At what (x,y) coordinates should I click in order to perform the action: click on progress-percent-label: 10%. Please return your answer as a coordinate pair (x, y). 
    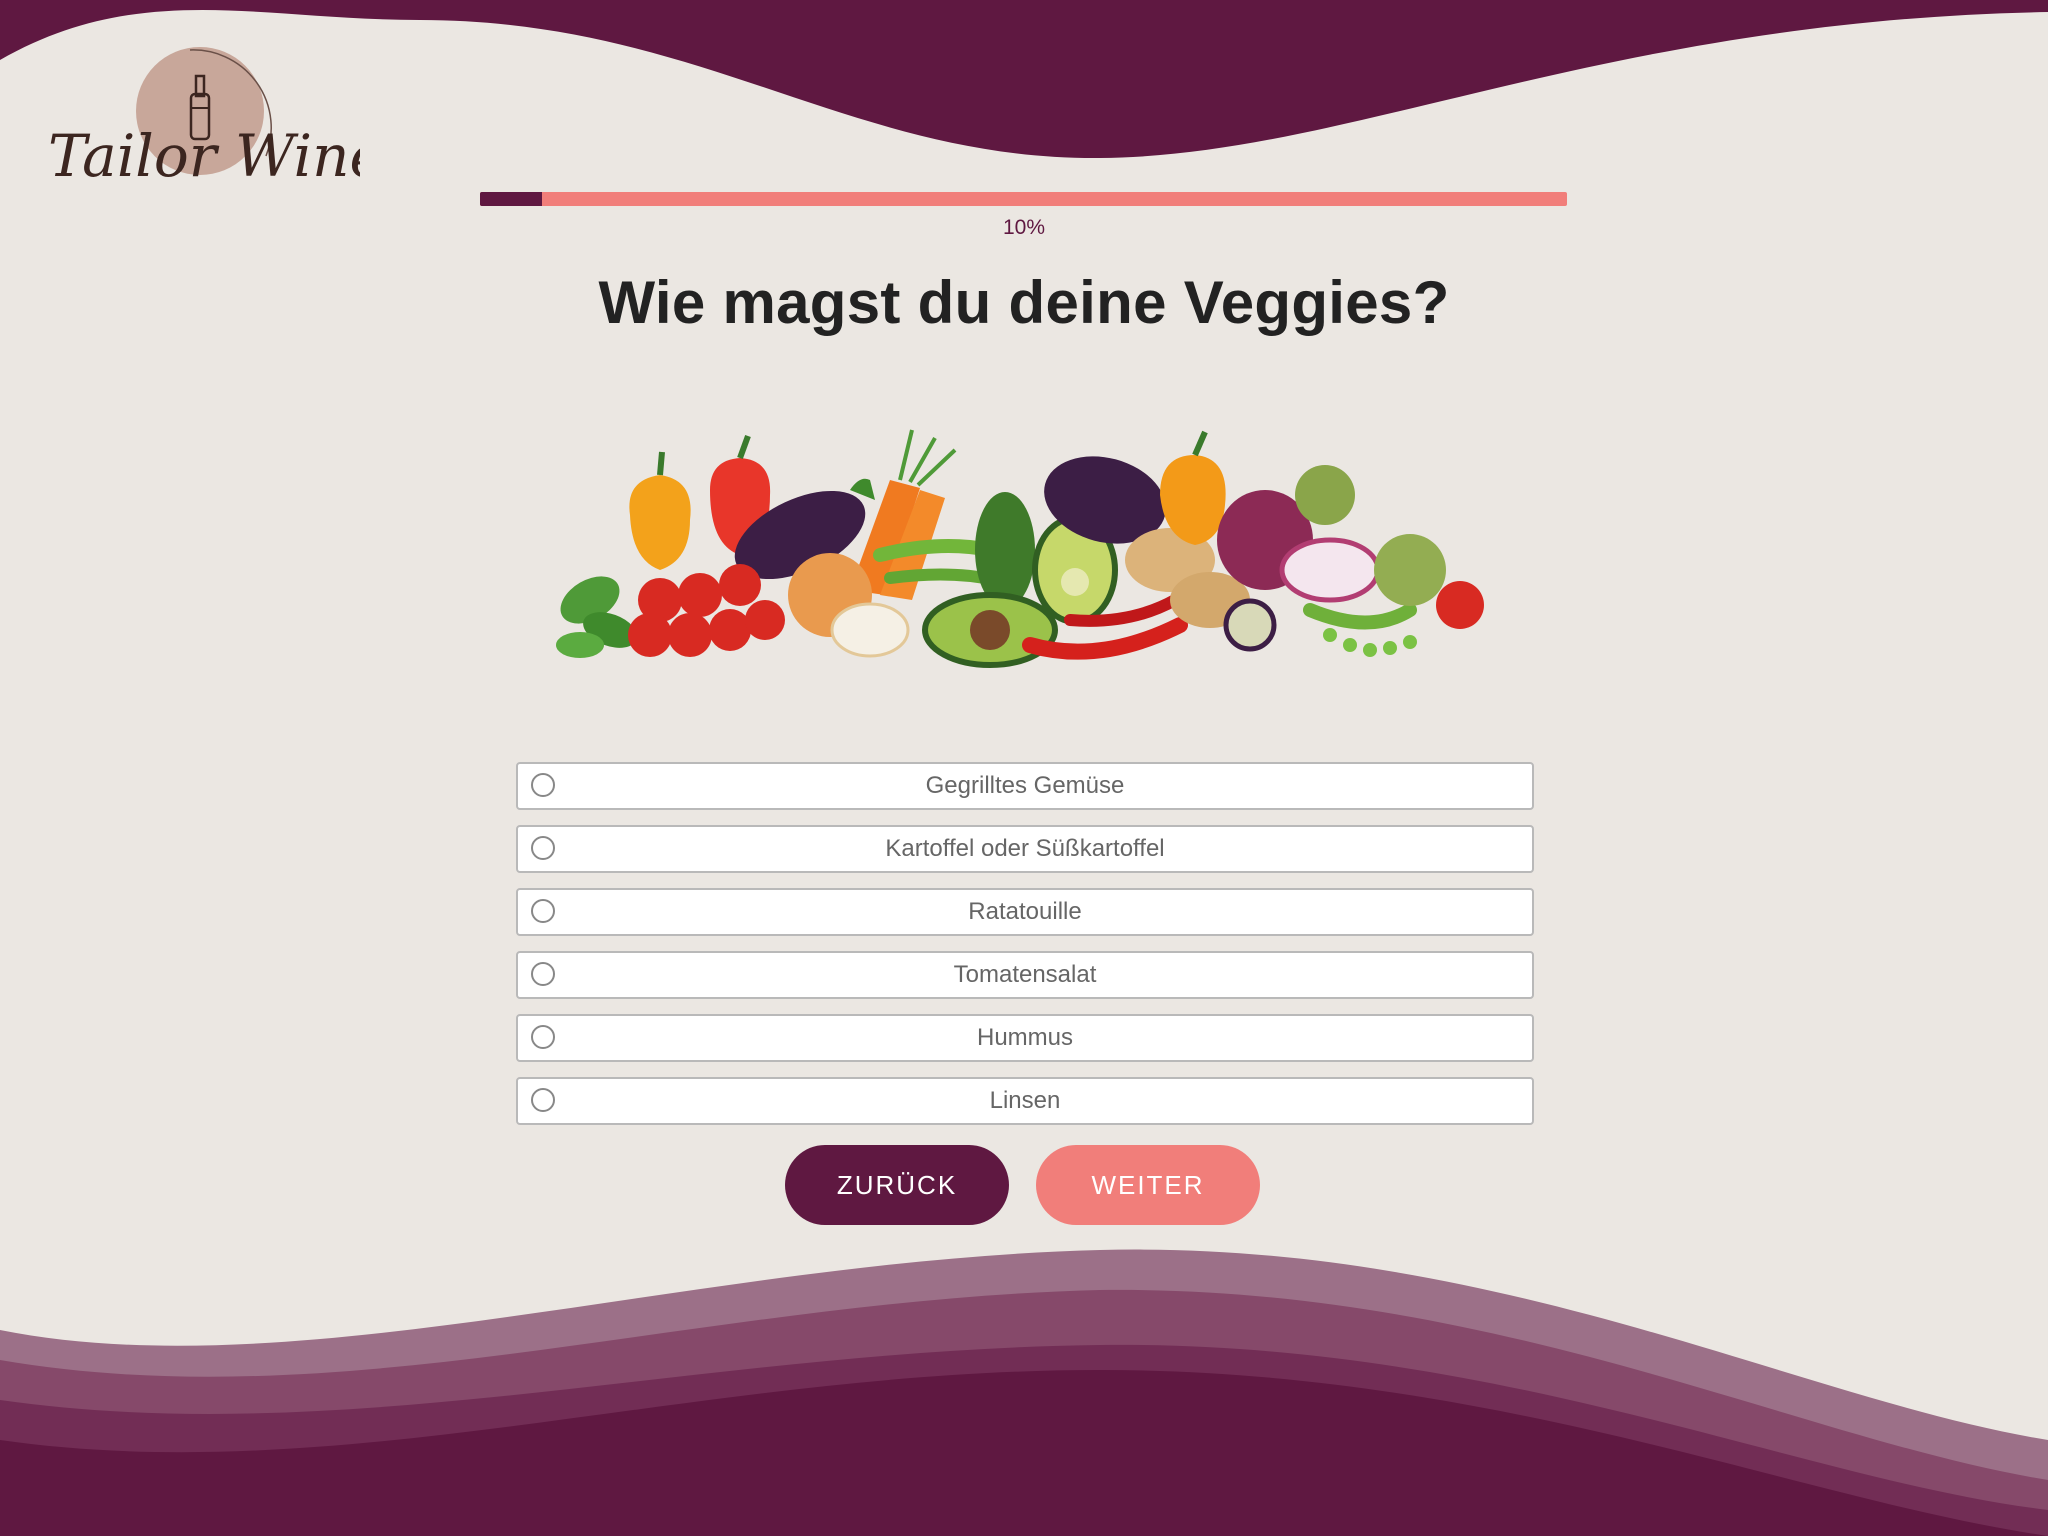
    Looking at the image, I should click on (1024, 227).